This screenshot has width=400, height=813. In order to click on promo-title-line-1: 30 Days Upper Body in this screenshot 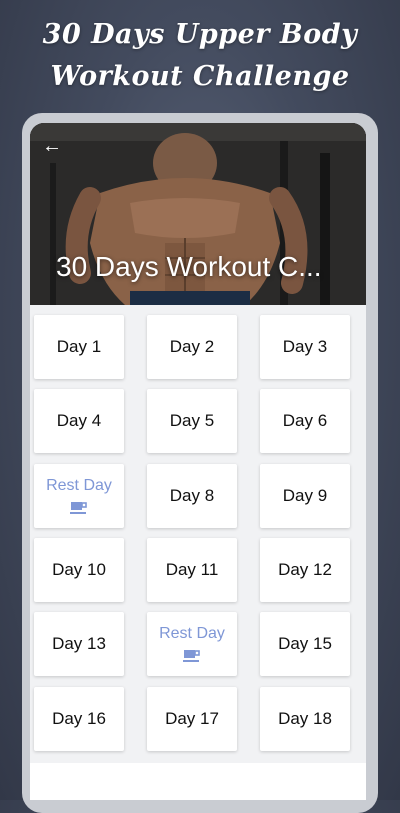, I will do `click(200, 34)`.